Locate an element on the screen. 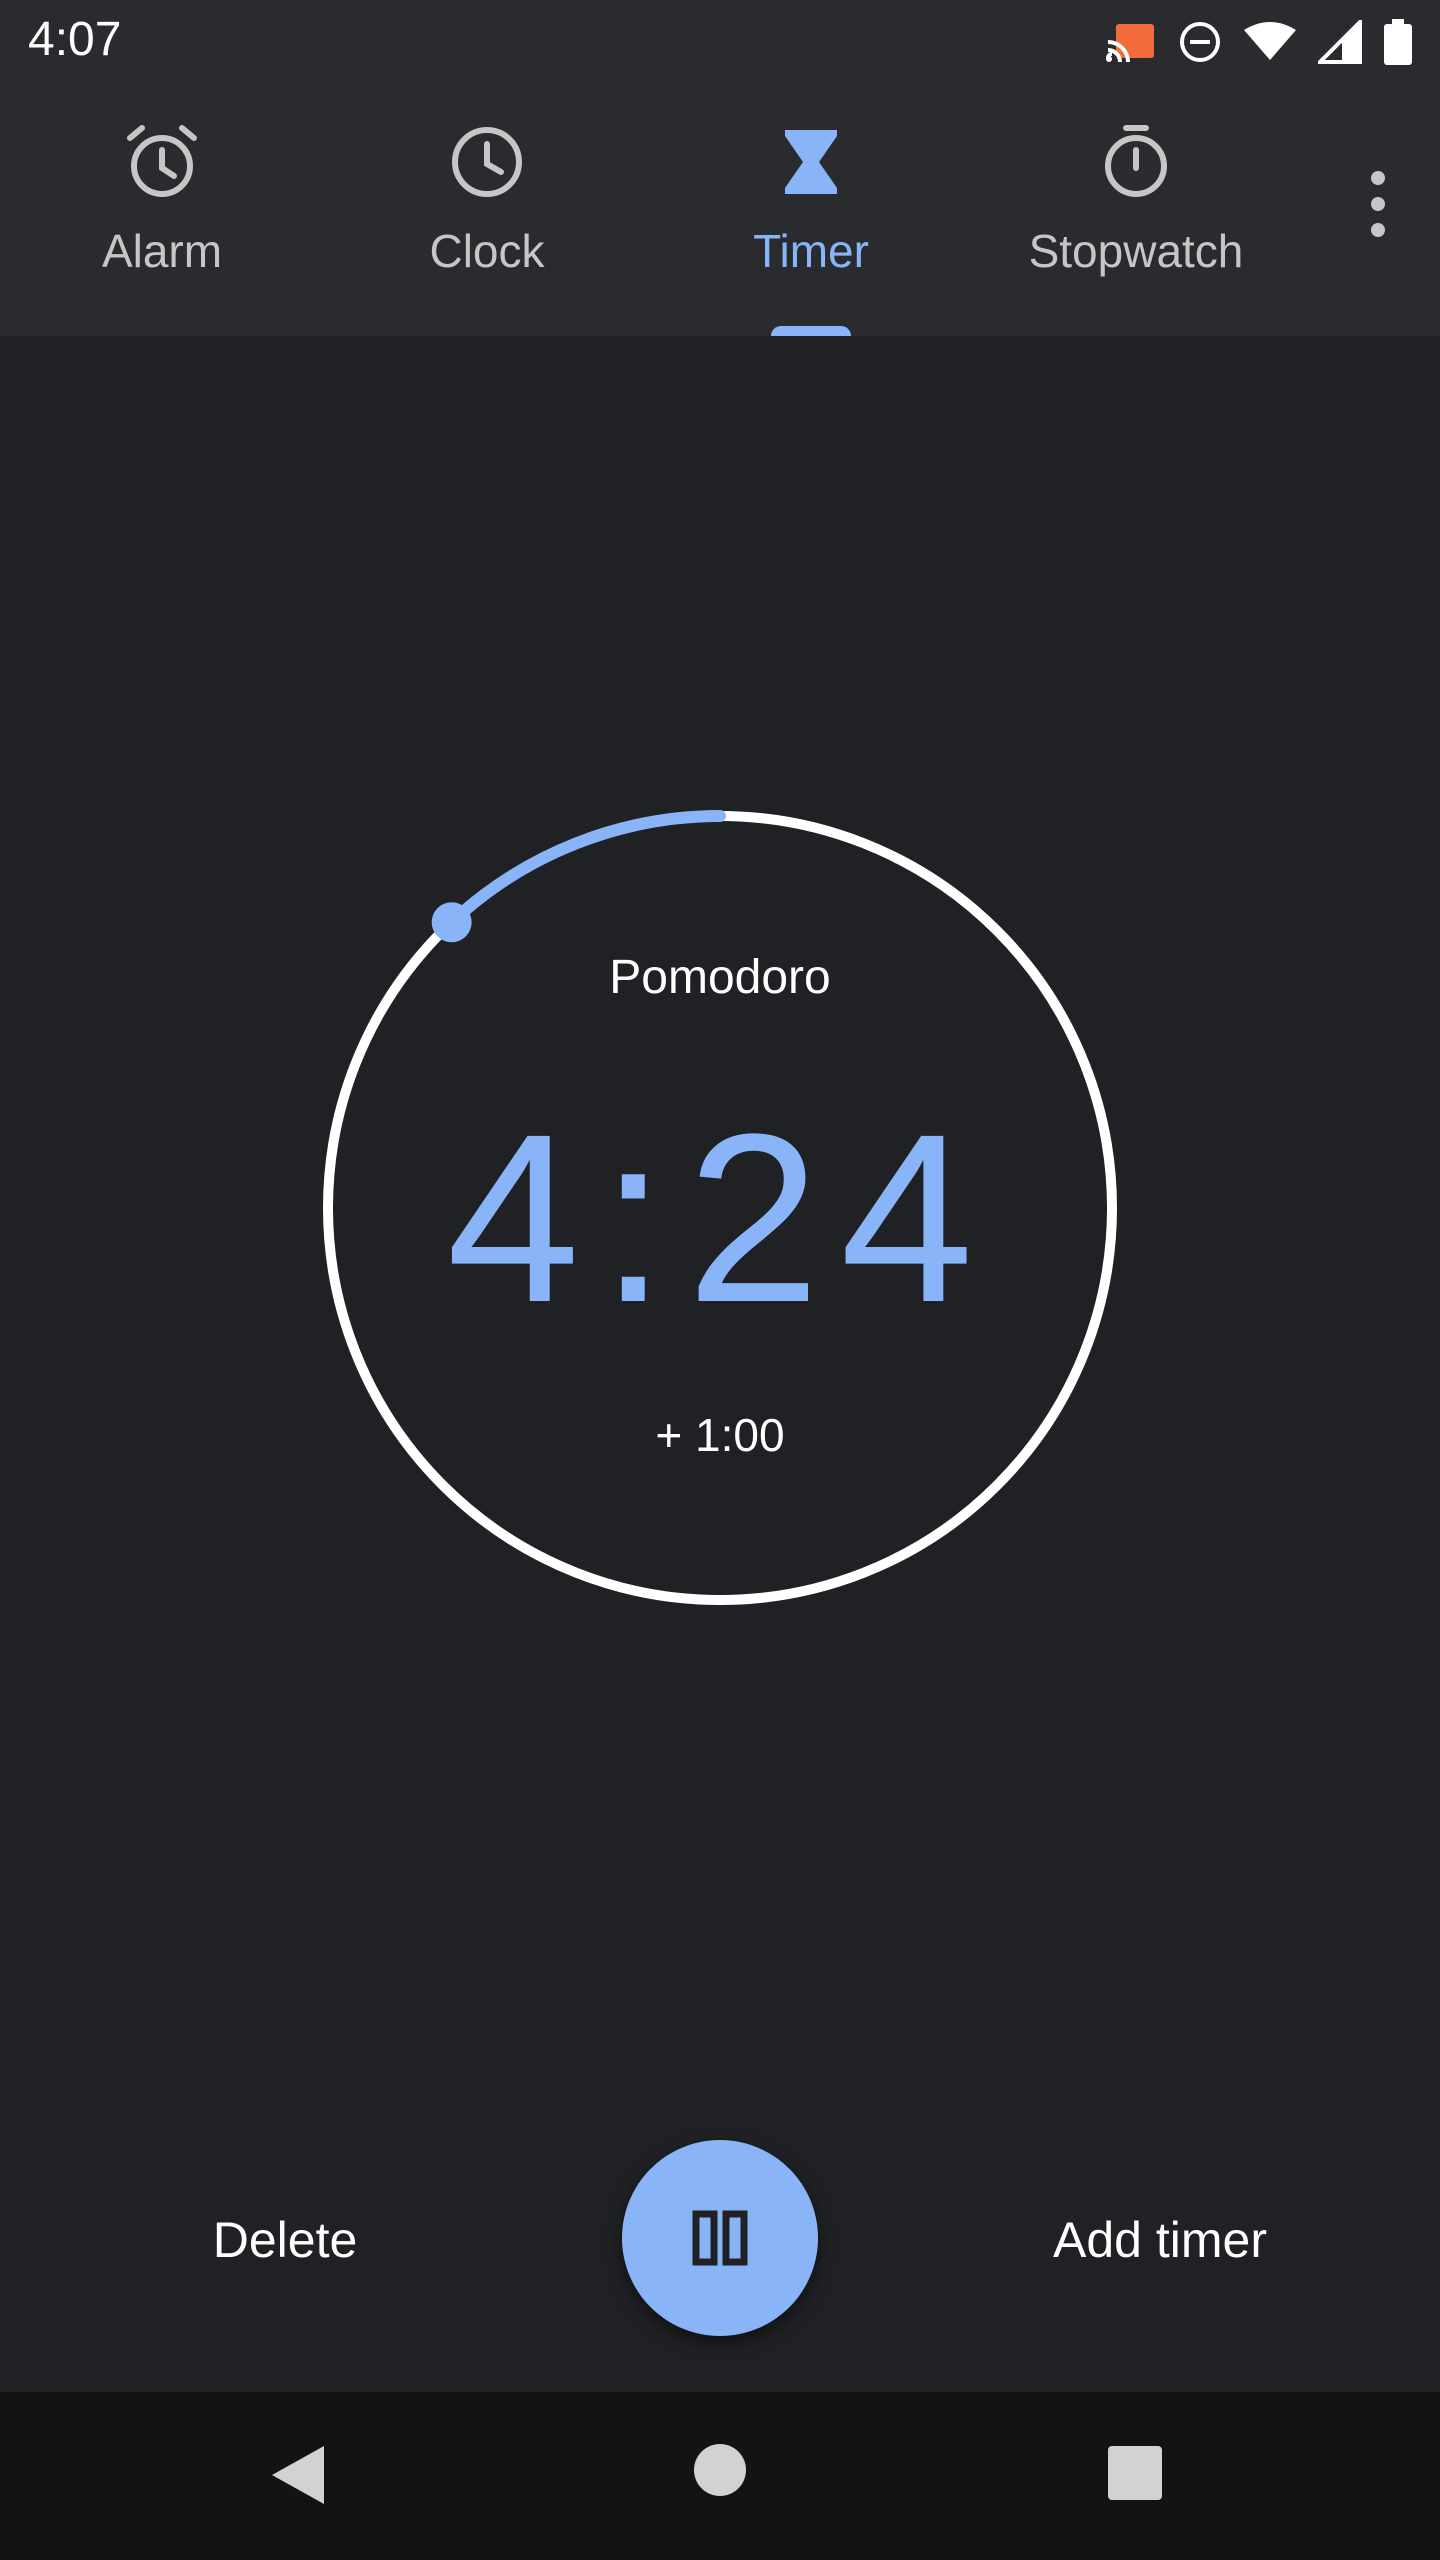 The width and height of the screenshot is (1440, 2560). status-time: 4:07 is located at coordinates (75, 39).